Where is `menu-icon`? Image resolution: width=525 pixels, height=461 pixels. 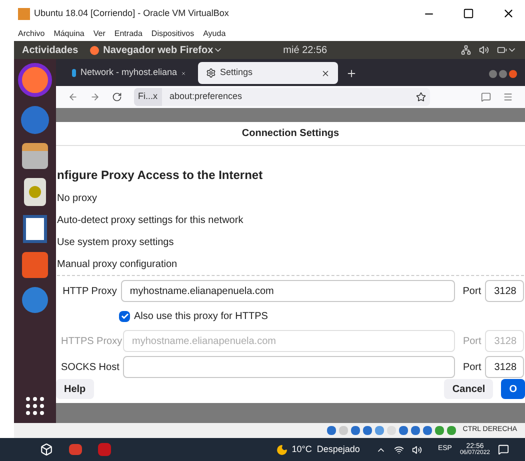
menu-icon is located at coordinates (508, 97).